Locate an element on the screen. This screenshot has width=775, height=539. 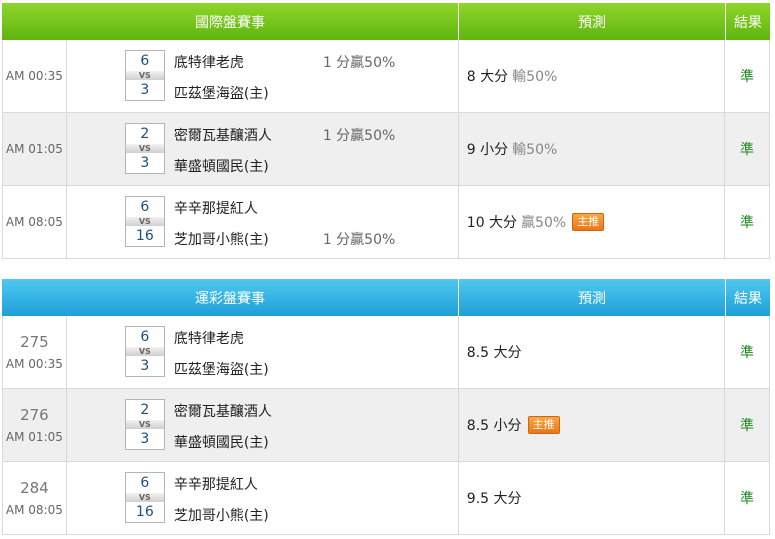
time-cell: AM 01:05 is located at coordinates (35, 149).